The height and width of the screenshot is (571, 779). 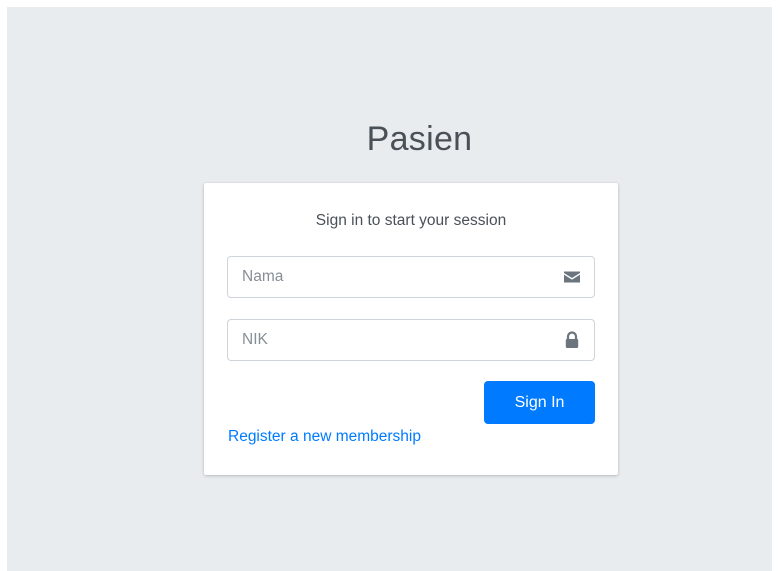 I want to click on nama-input, so click(x=388, y=277).